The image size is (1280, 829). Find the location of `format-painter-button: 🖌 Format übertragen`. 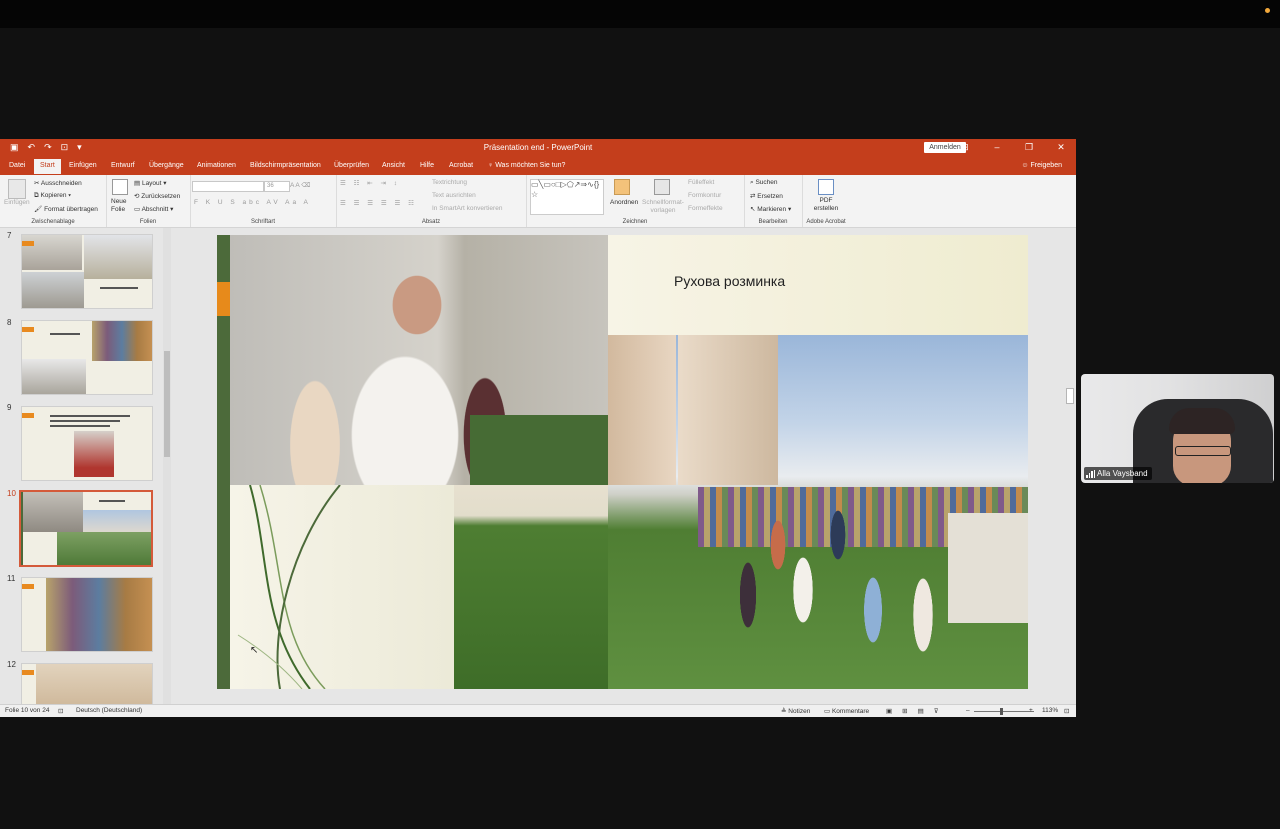

format-painter-button: 🖌 Format übertragen is located at coordinates (66, 209).